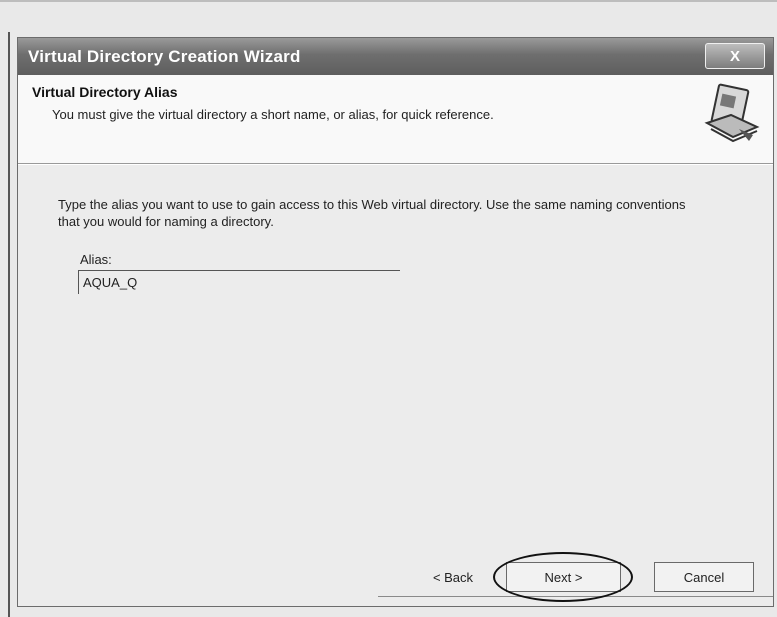  Describe the element at coordinates (239, 282) in the screenshot. I see `alias-input` at that location.